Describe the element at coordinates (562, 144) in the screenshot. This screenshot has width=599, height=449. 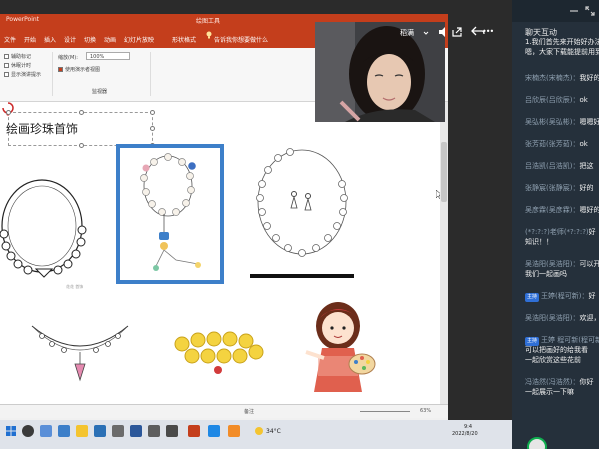
I see `chat-message: 张芳茹(张芳茹)：ok` at that location.